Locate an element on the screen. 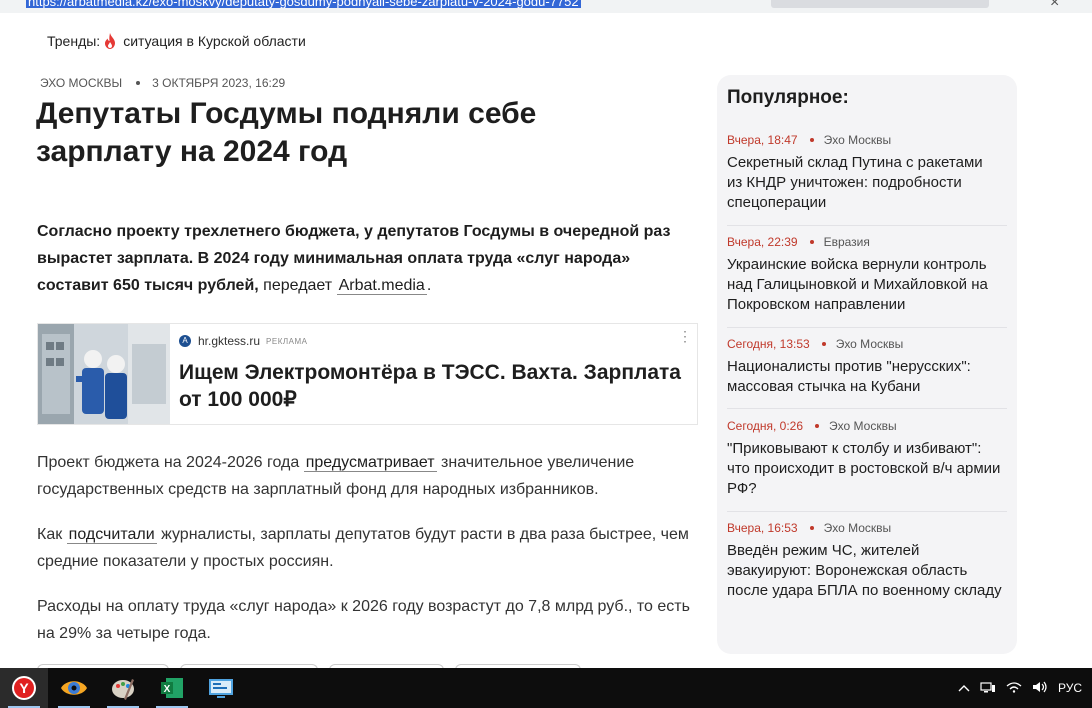 The width and height of the screenshot is (1092, 708). ad-logo-icon: A is located at coordinates (185, 341).